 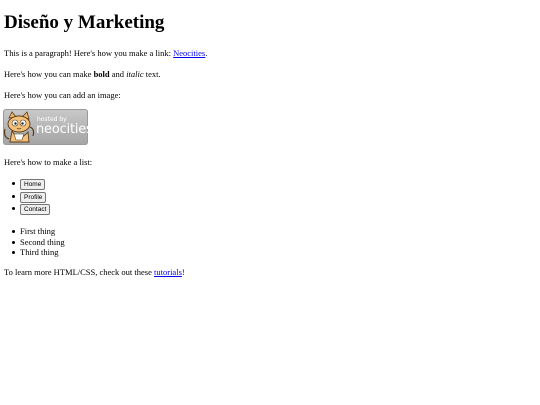 What do you see at coordinates (152, 74) in the screenshot?
I see `formatting-end: text.` at bounding box center [152, 74].